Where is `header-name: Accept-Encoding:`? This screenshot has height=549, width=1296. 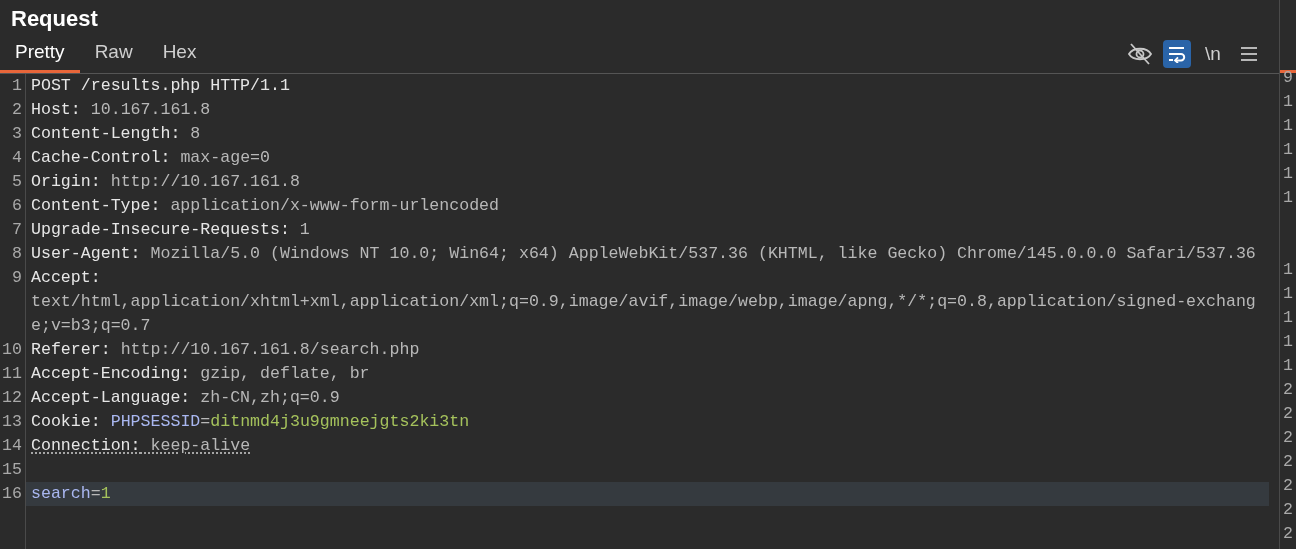 header-name: Accept-Encoding: is located at coordinates (111, 373).